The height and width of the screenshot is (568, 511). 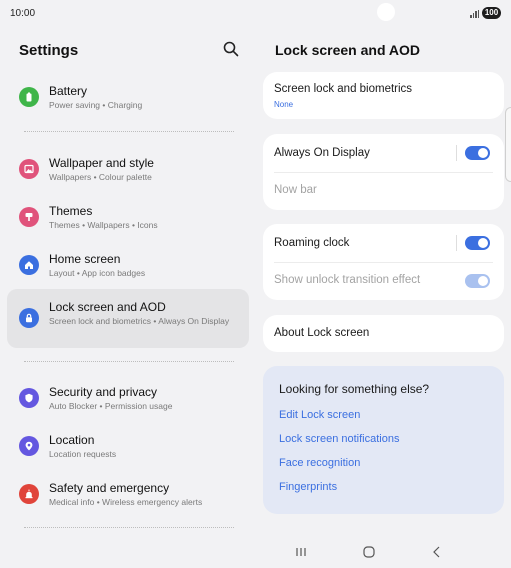 I want to click on sidebar-item-label: Lock screen and AOD, so click(x=107, y=307).